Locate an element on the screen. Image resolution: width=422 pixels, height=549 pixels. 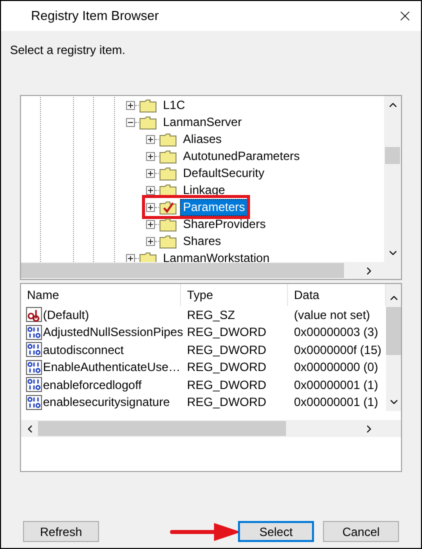
name-cell-text: autodisconnect is located at coordinates (83, 350).